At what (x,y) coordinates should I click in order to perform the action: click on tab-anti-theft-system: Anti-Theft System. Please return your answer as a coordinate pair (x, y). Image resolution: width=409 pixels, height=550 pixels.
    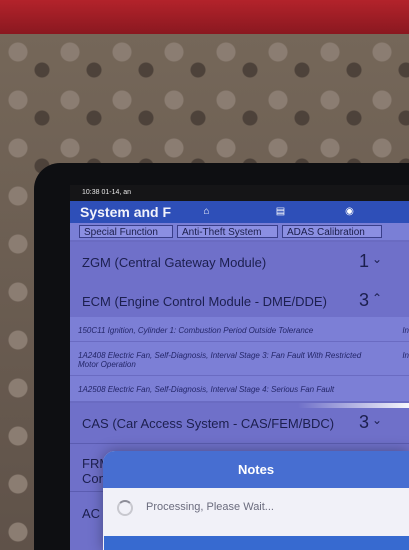
    Looking at the image, I should click on (227, 231).